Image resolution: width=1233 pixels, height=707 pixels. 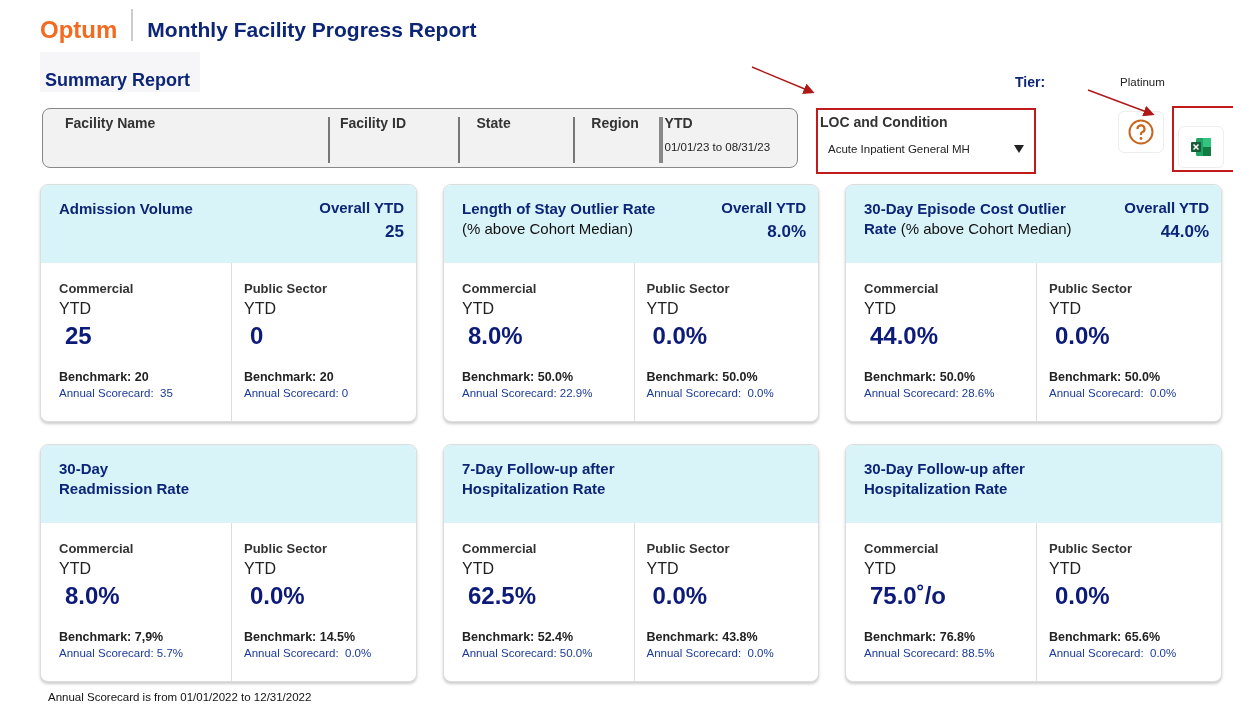 I want to click on scorecard-text: Annual Scorecard: 22.9%, so click(x=528, y=393).